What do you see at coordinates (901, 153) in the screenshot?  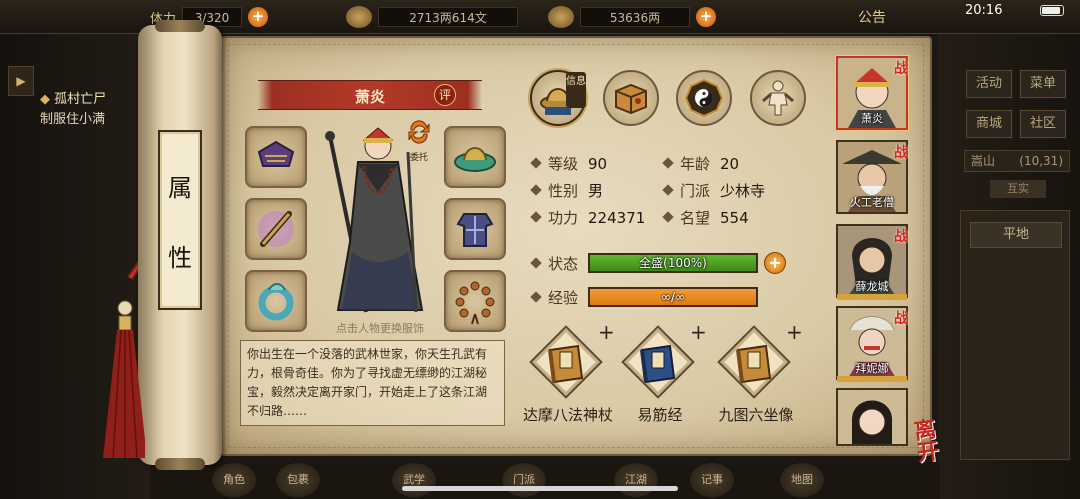 I see `battle-tag-2: 战` at bounding box center [901, 153].